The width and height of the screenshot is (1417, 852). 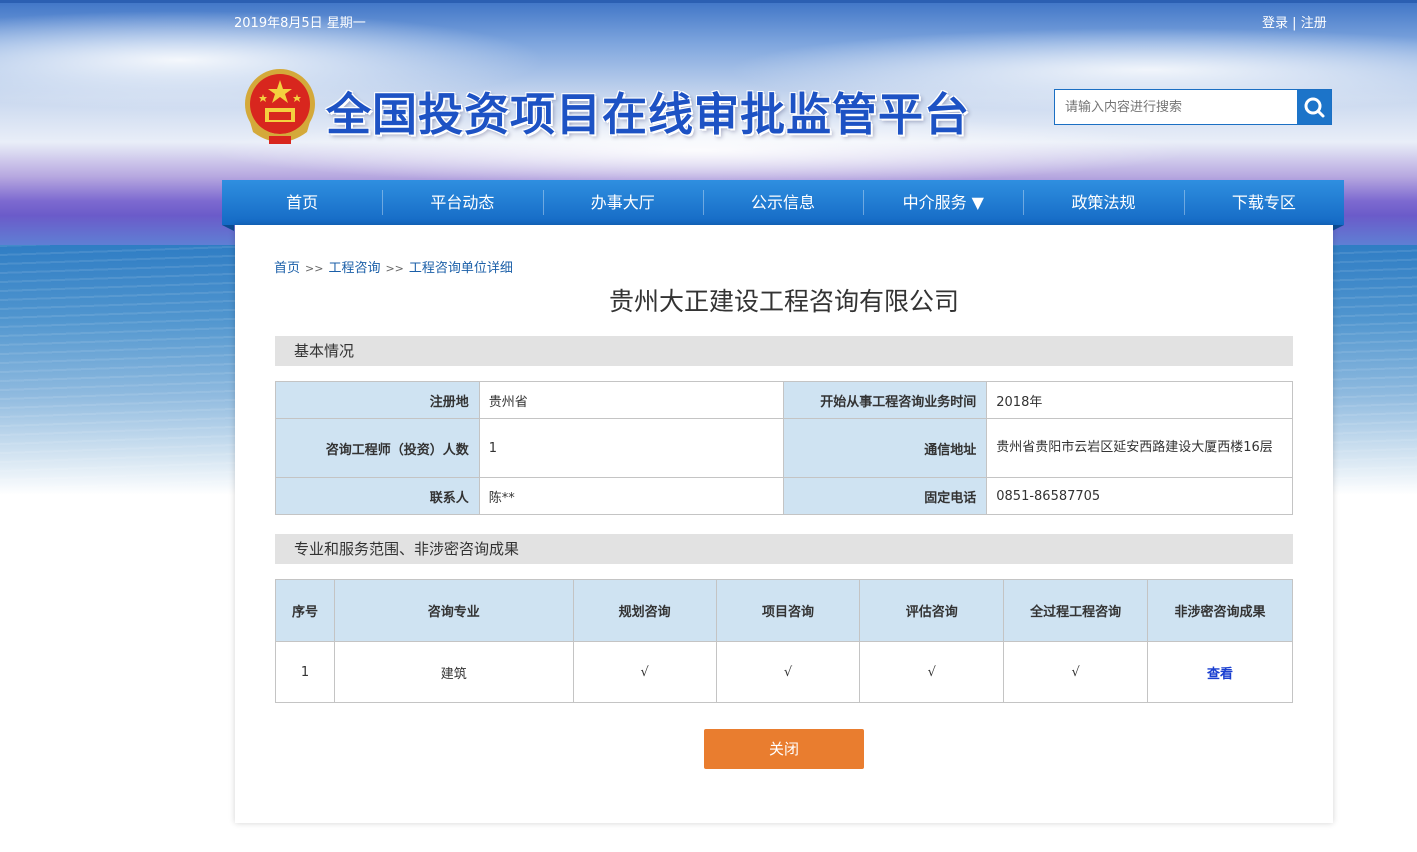 What do you see at coordinates (377, 448) in the screenshot?
I see `info-key: 咨询工程师（投资）人数` at bounding box center [377, 448].